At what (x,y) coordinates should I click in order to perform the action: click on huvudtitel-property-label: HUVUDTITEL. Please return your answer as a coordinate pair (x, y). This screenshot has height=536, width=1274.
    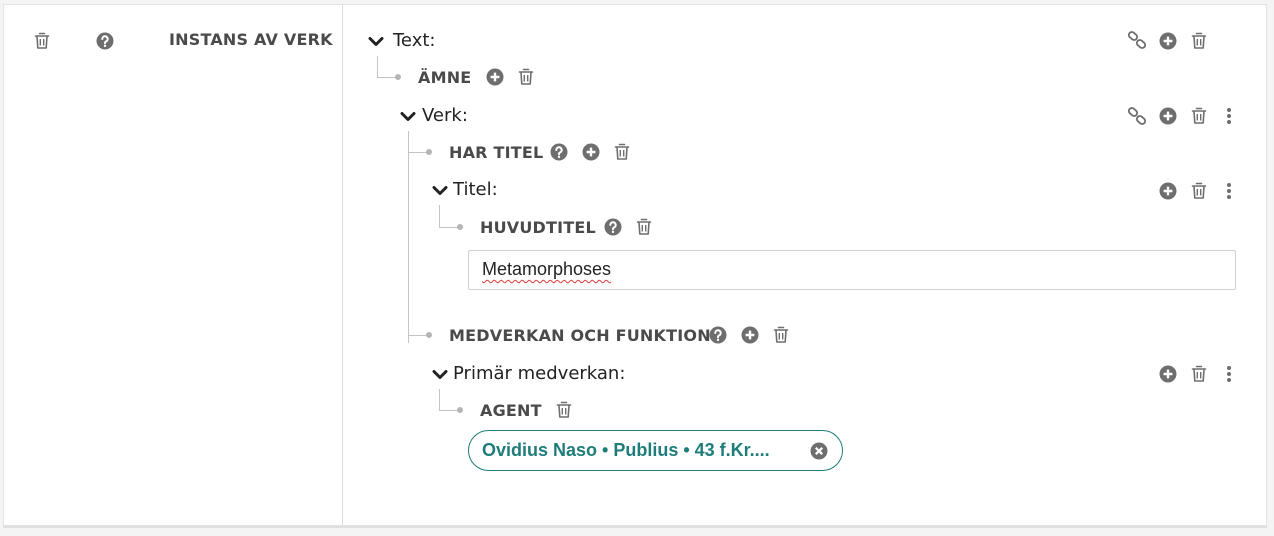
    Looking at the image, I should click on (538, 227).